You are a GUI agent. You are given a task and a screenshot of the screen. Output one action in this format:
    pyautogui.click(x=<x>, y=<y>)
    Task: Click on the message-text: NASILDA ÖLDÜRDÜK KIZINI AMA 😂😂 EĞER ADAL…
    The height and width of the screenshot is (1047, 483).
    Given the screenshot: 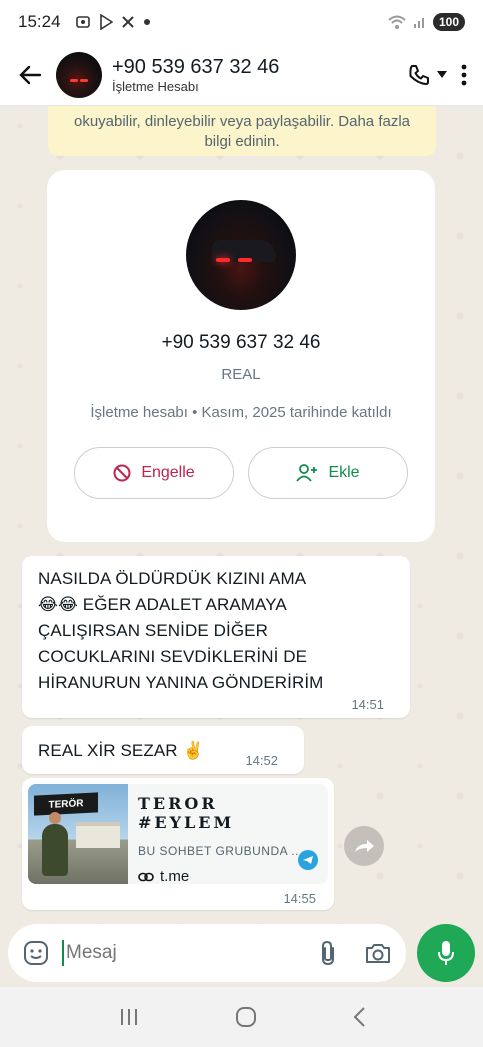 What is the action you would take?
    pyautogui.click(x=181, y=630)
    